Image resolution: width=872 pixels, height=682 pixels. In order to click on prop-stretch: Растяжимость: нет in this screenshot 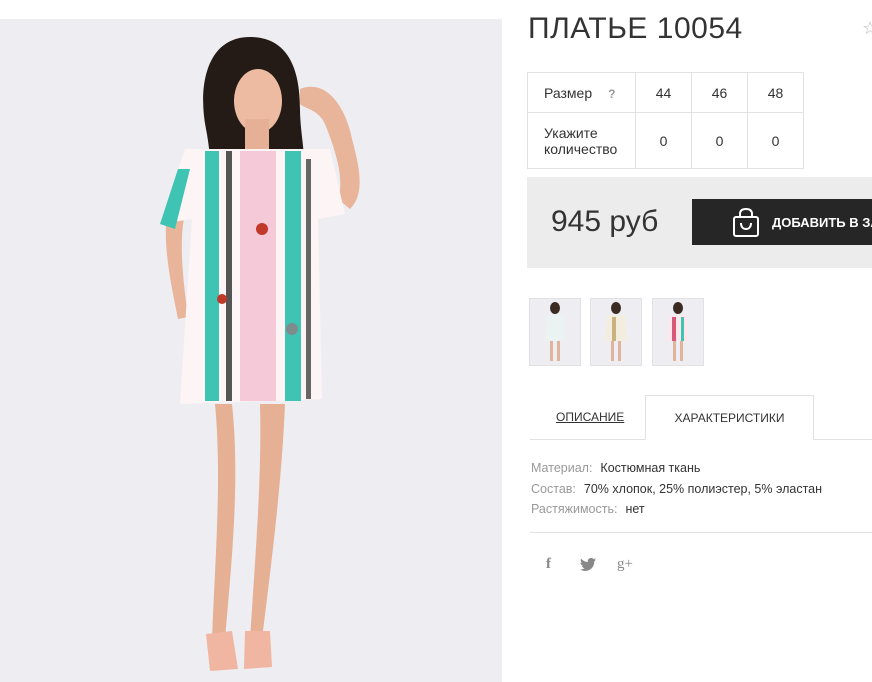, I will do `click(676, 509)`.